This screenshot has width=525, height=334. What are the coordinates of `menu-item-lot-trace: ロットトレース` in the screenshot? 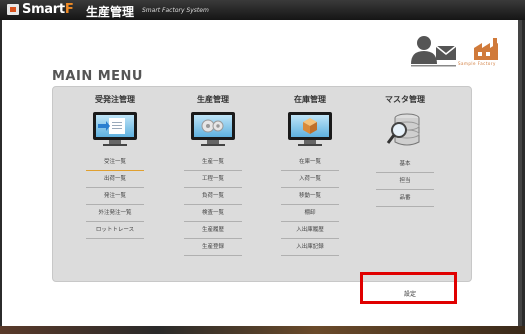 It's located at (115, 230).